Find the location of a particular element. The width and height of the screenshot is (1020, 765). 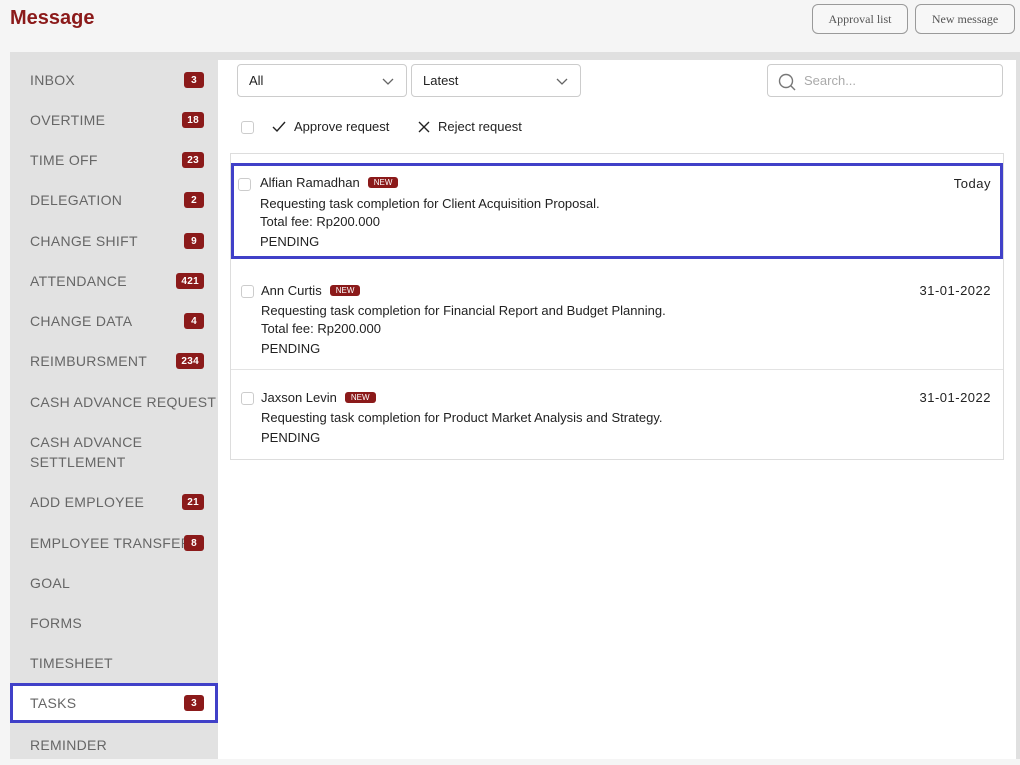

check-icon is located at coordinates (279, 126).